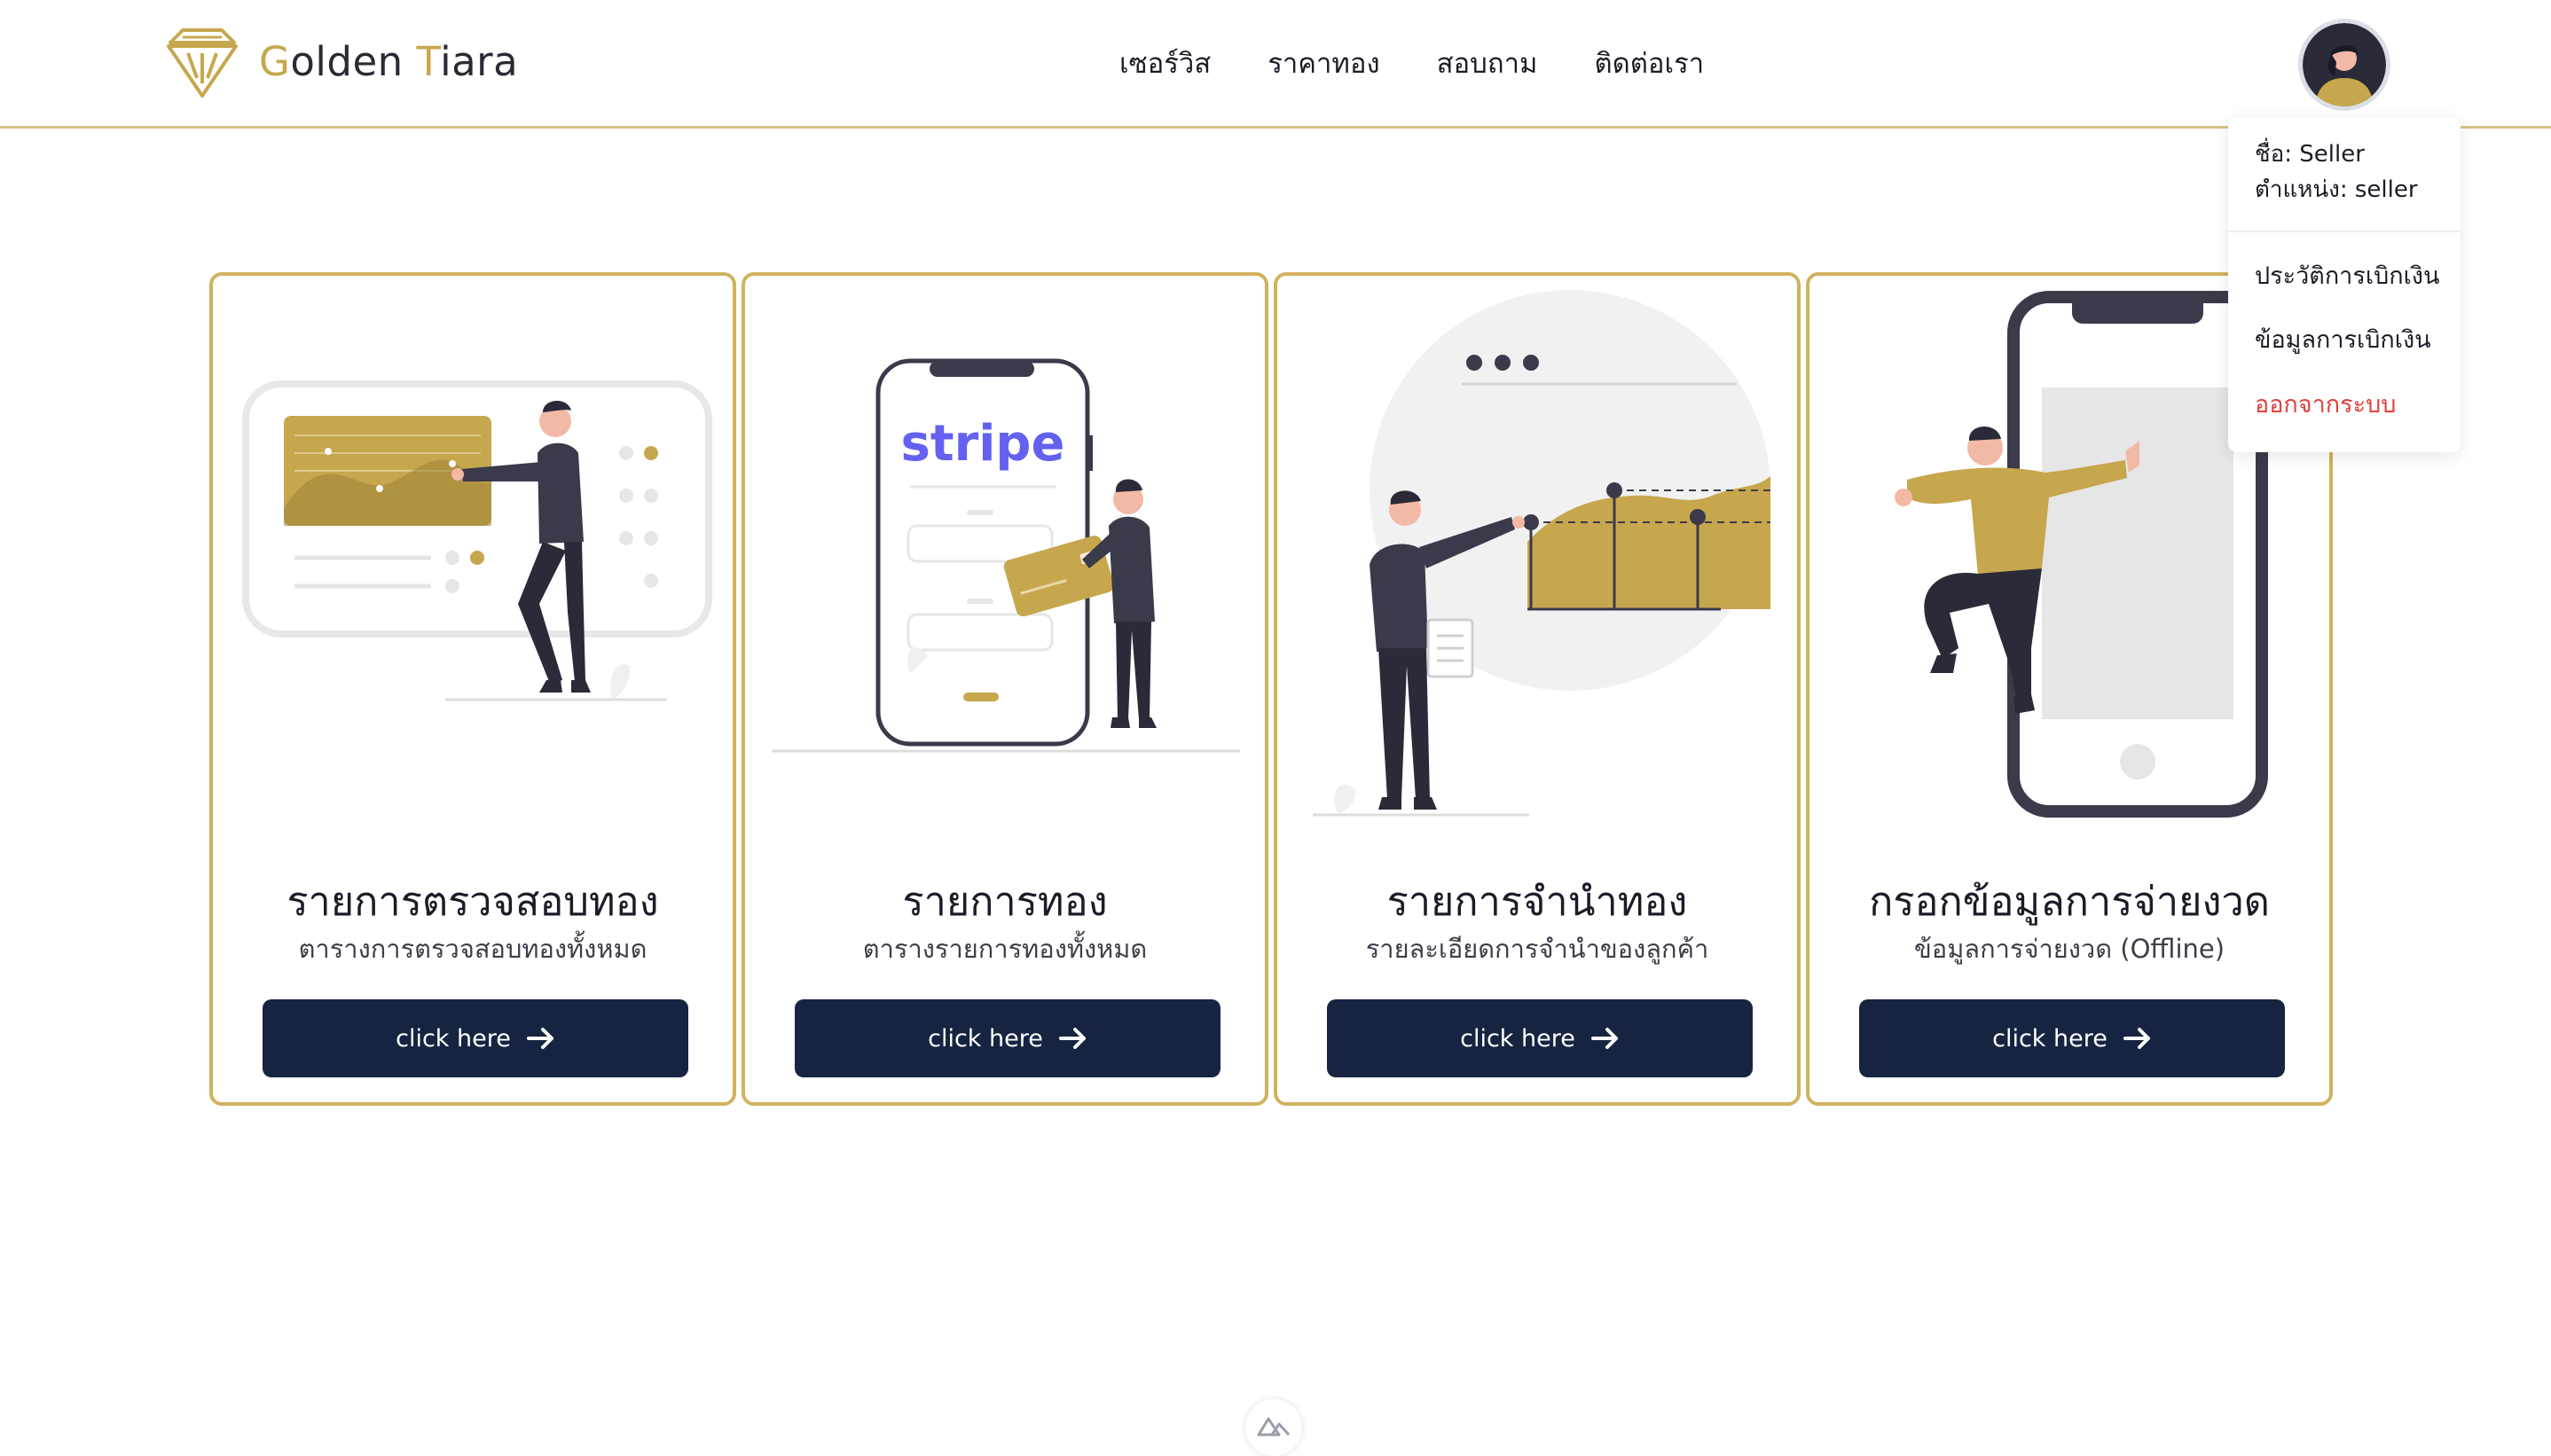 Image resolution: width=2551 pixels, height=1456 pixels. What do you see at coordinates (1537, 901) in the screenshot?
I see `card-title: รายการจำนำทอง` at bounding box center [1537, 901].